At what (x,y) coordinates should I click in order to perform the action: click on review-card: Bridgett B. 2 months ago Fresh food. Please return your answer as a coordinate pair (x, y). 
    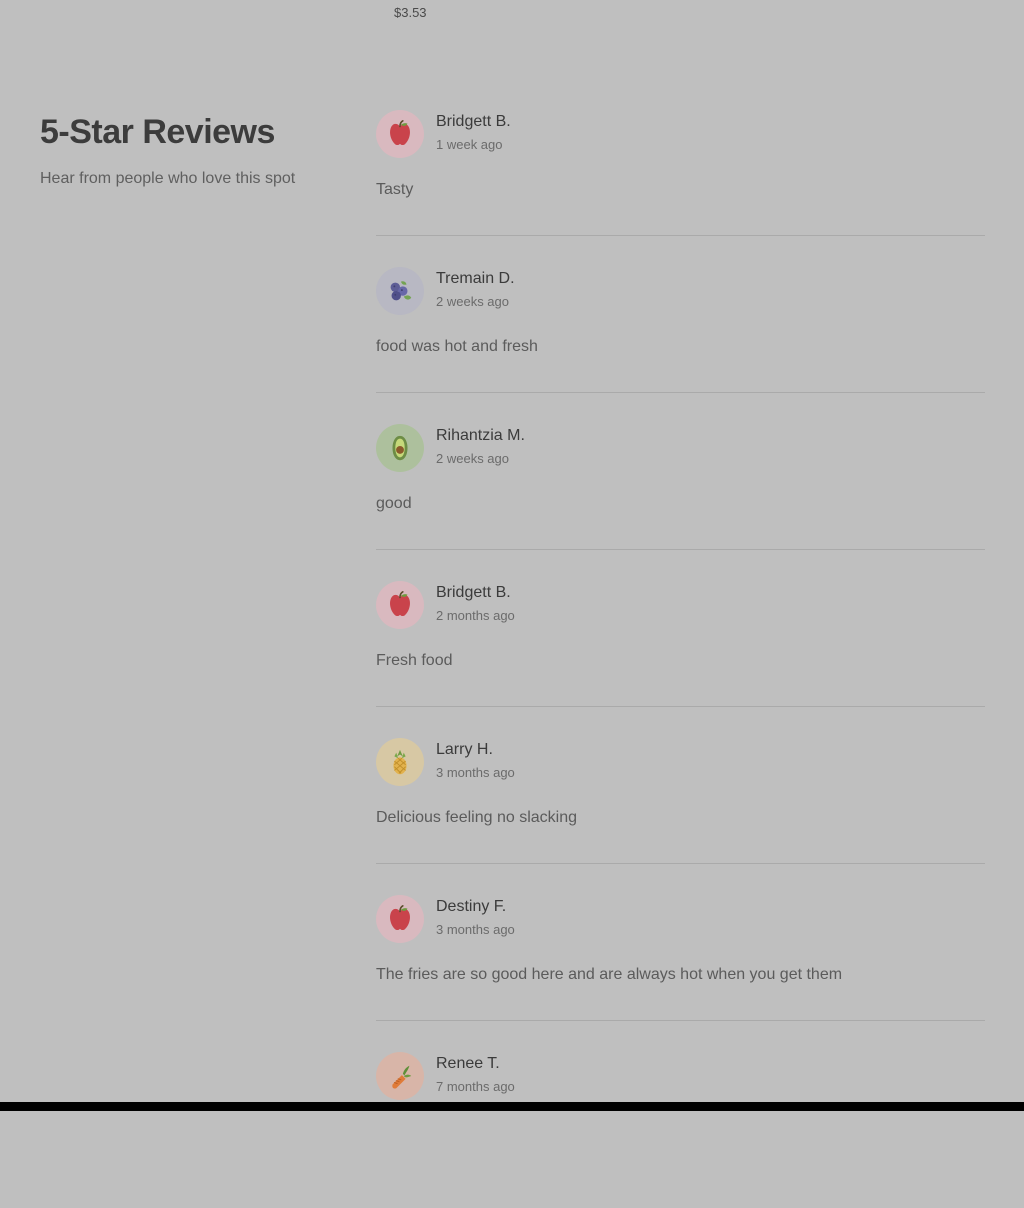
    Looking at the image, I should click on (680, 644).